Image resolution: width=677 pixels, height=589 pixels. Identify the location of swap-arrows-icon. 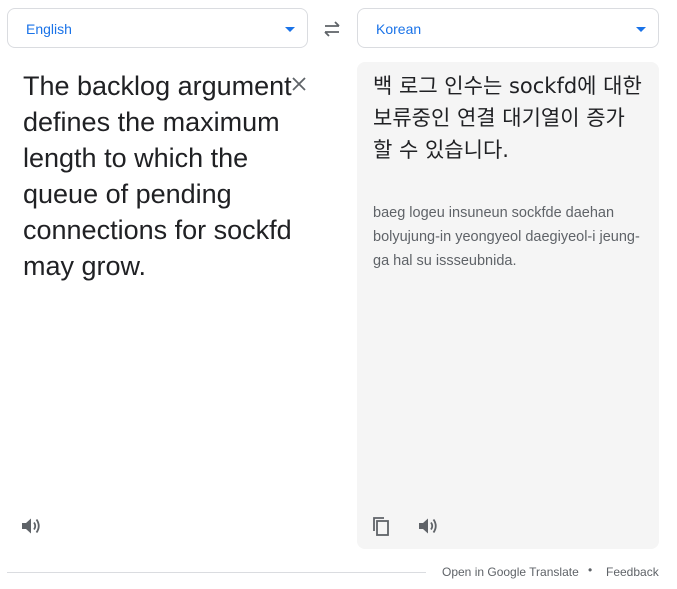
(332, 29).